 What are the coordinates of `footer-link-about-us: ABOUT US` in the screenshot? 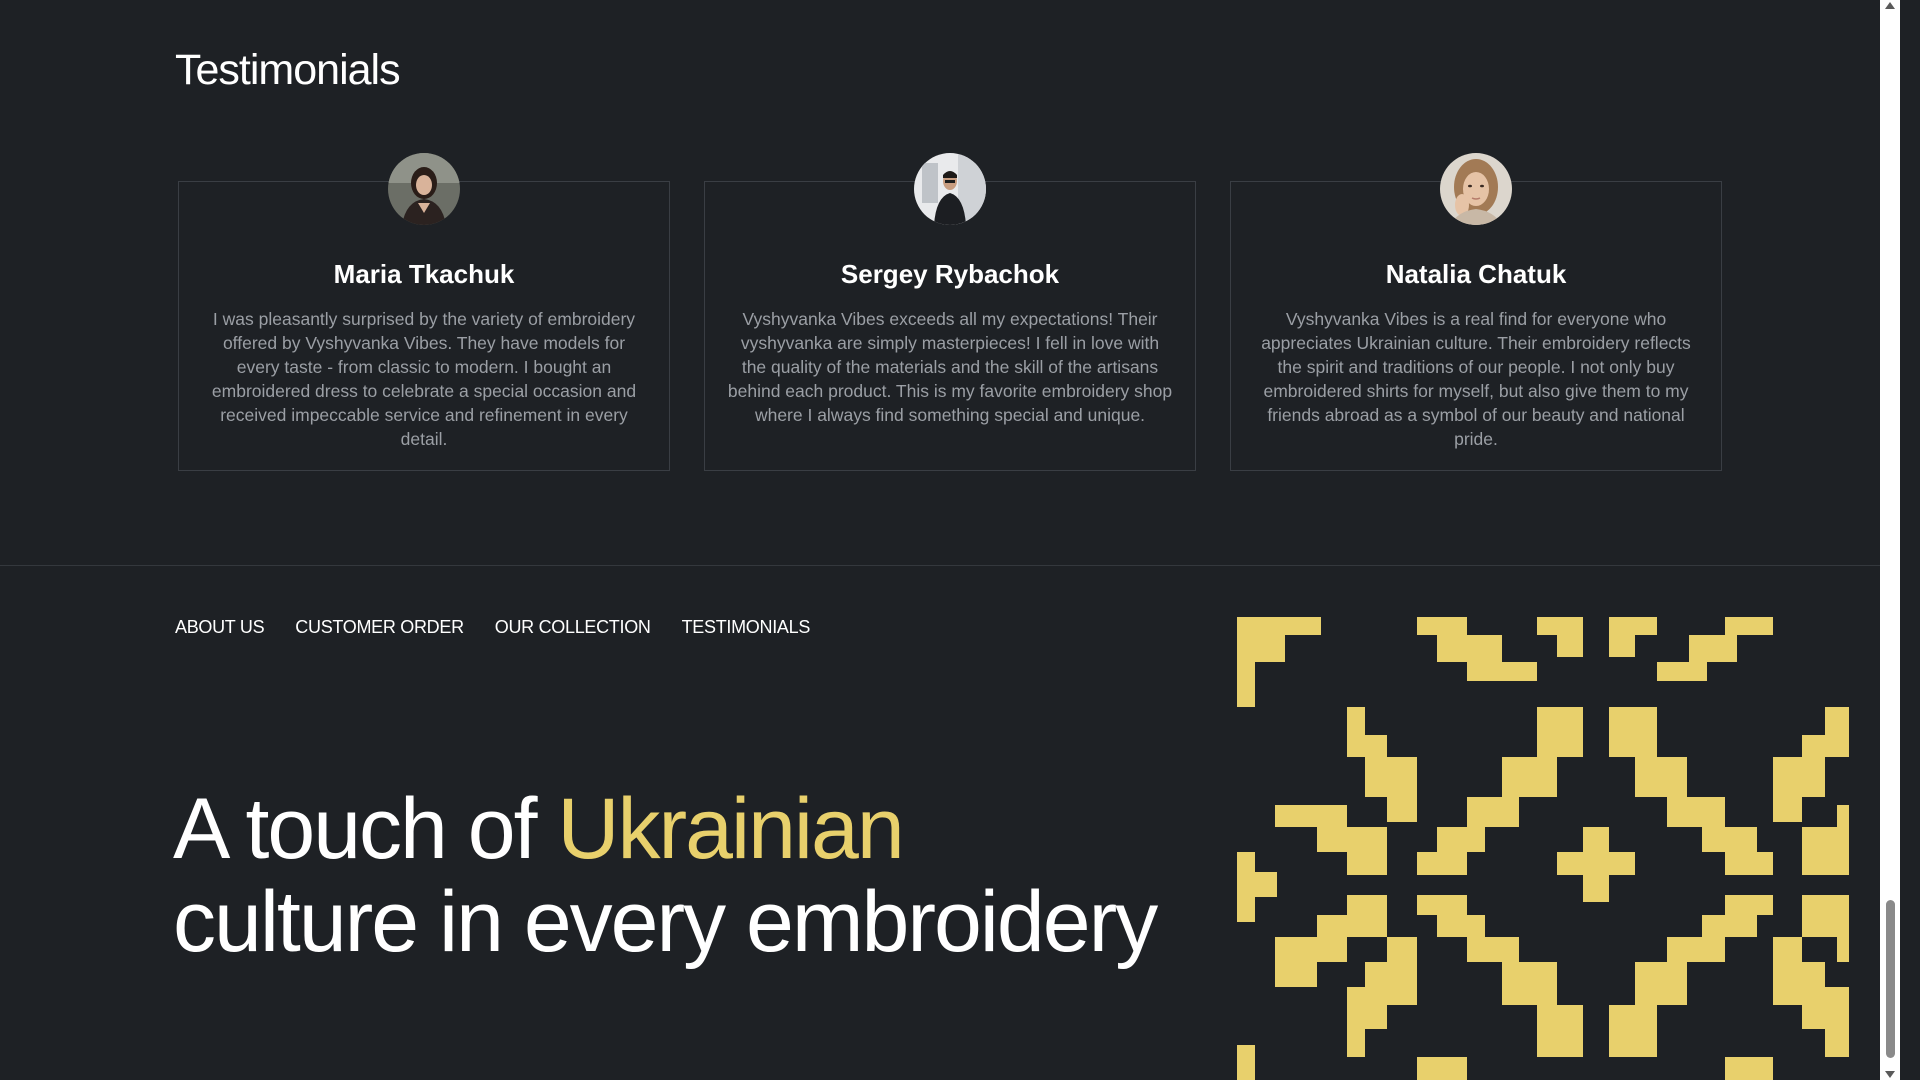 It's located at (220, 627).